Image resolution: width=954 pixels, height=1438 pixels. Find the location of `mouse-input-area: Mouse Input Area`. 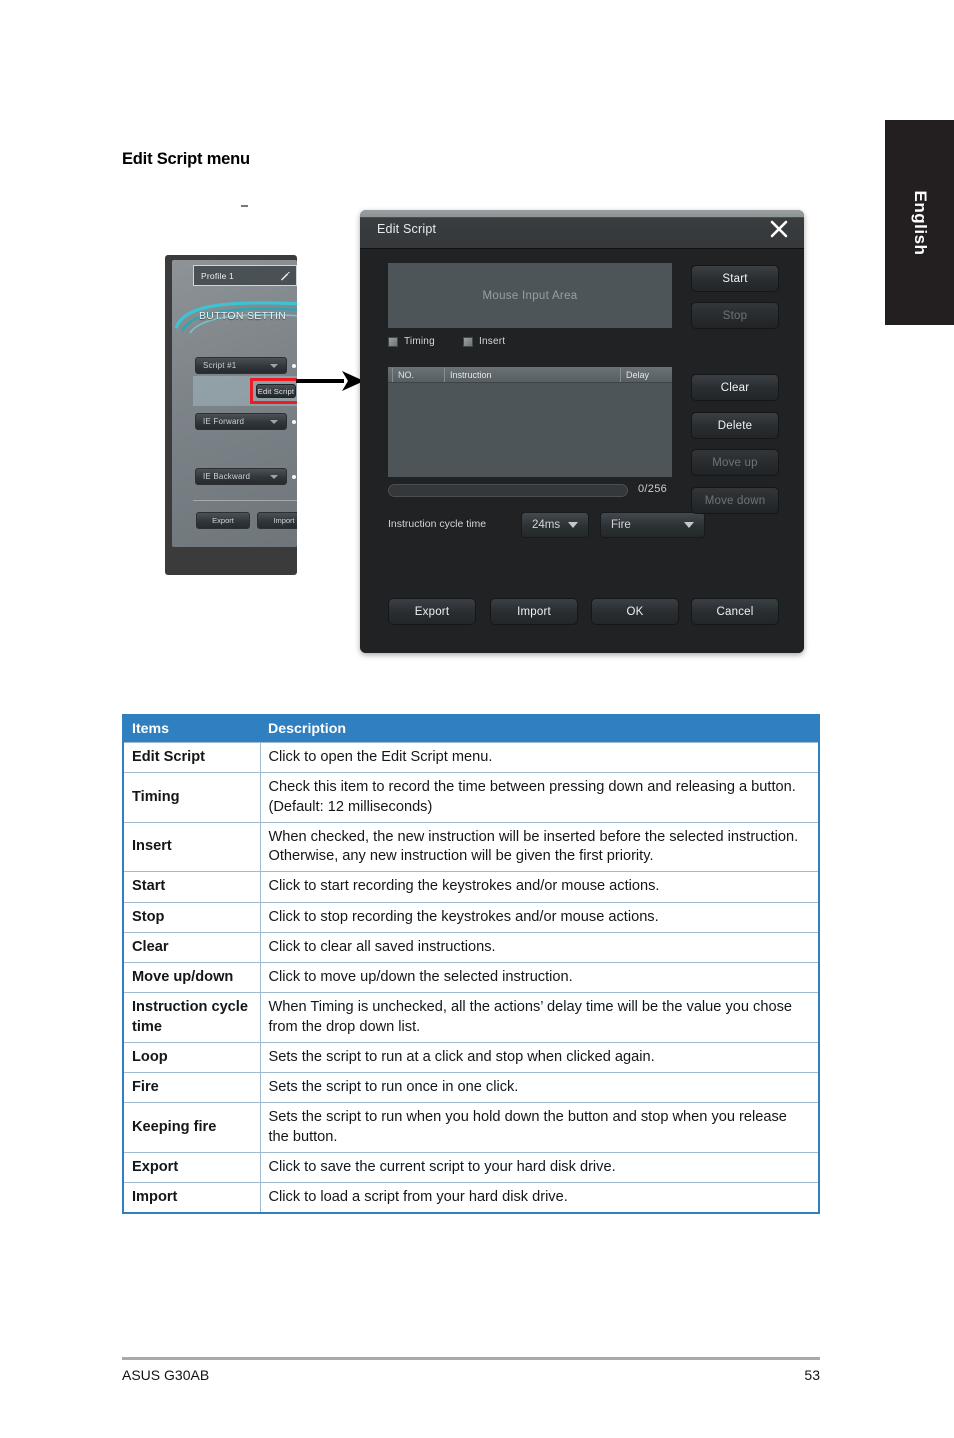

mouse-input-area: Mouse Input Area is located at coordinates (530, 295).